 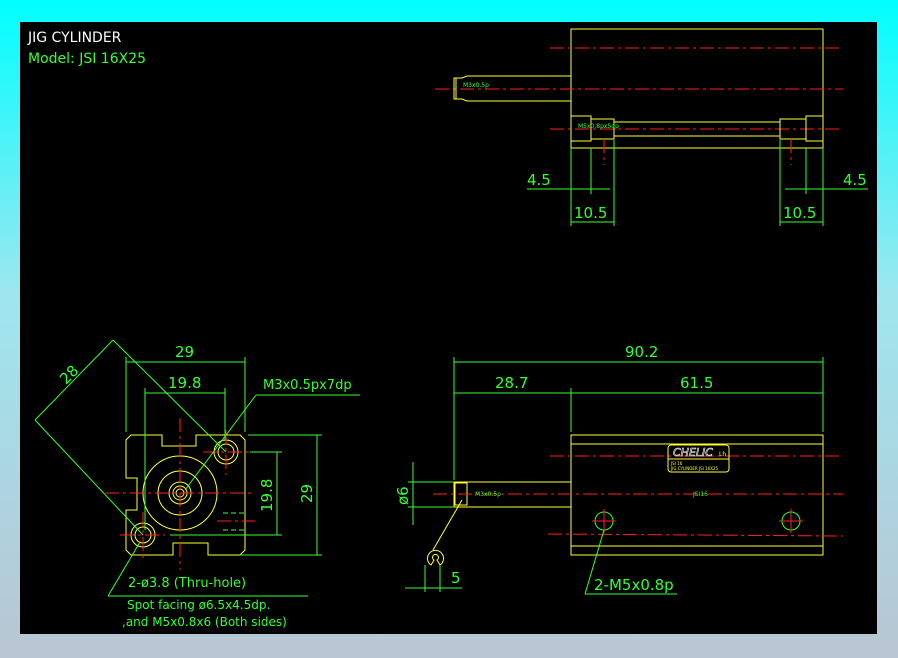 I want to click on dim-29-height: 29, so click(x=307, y=493).